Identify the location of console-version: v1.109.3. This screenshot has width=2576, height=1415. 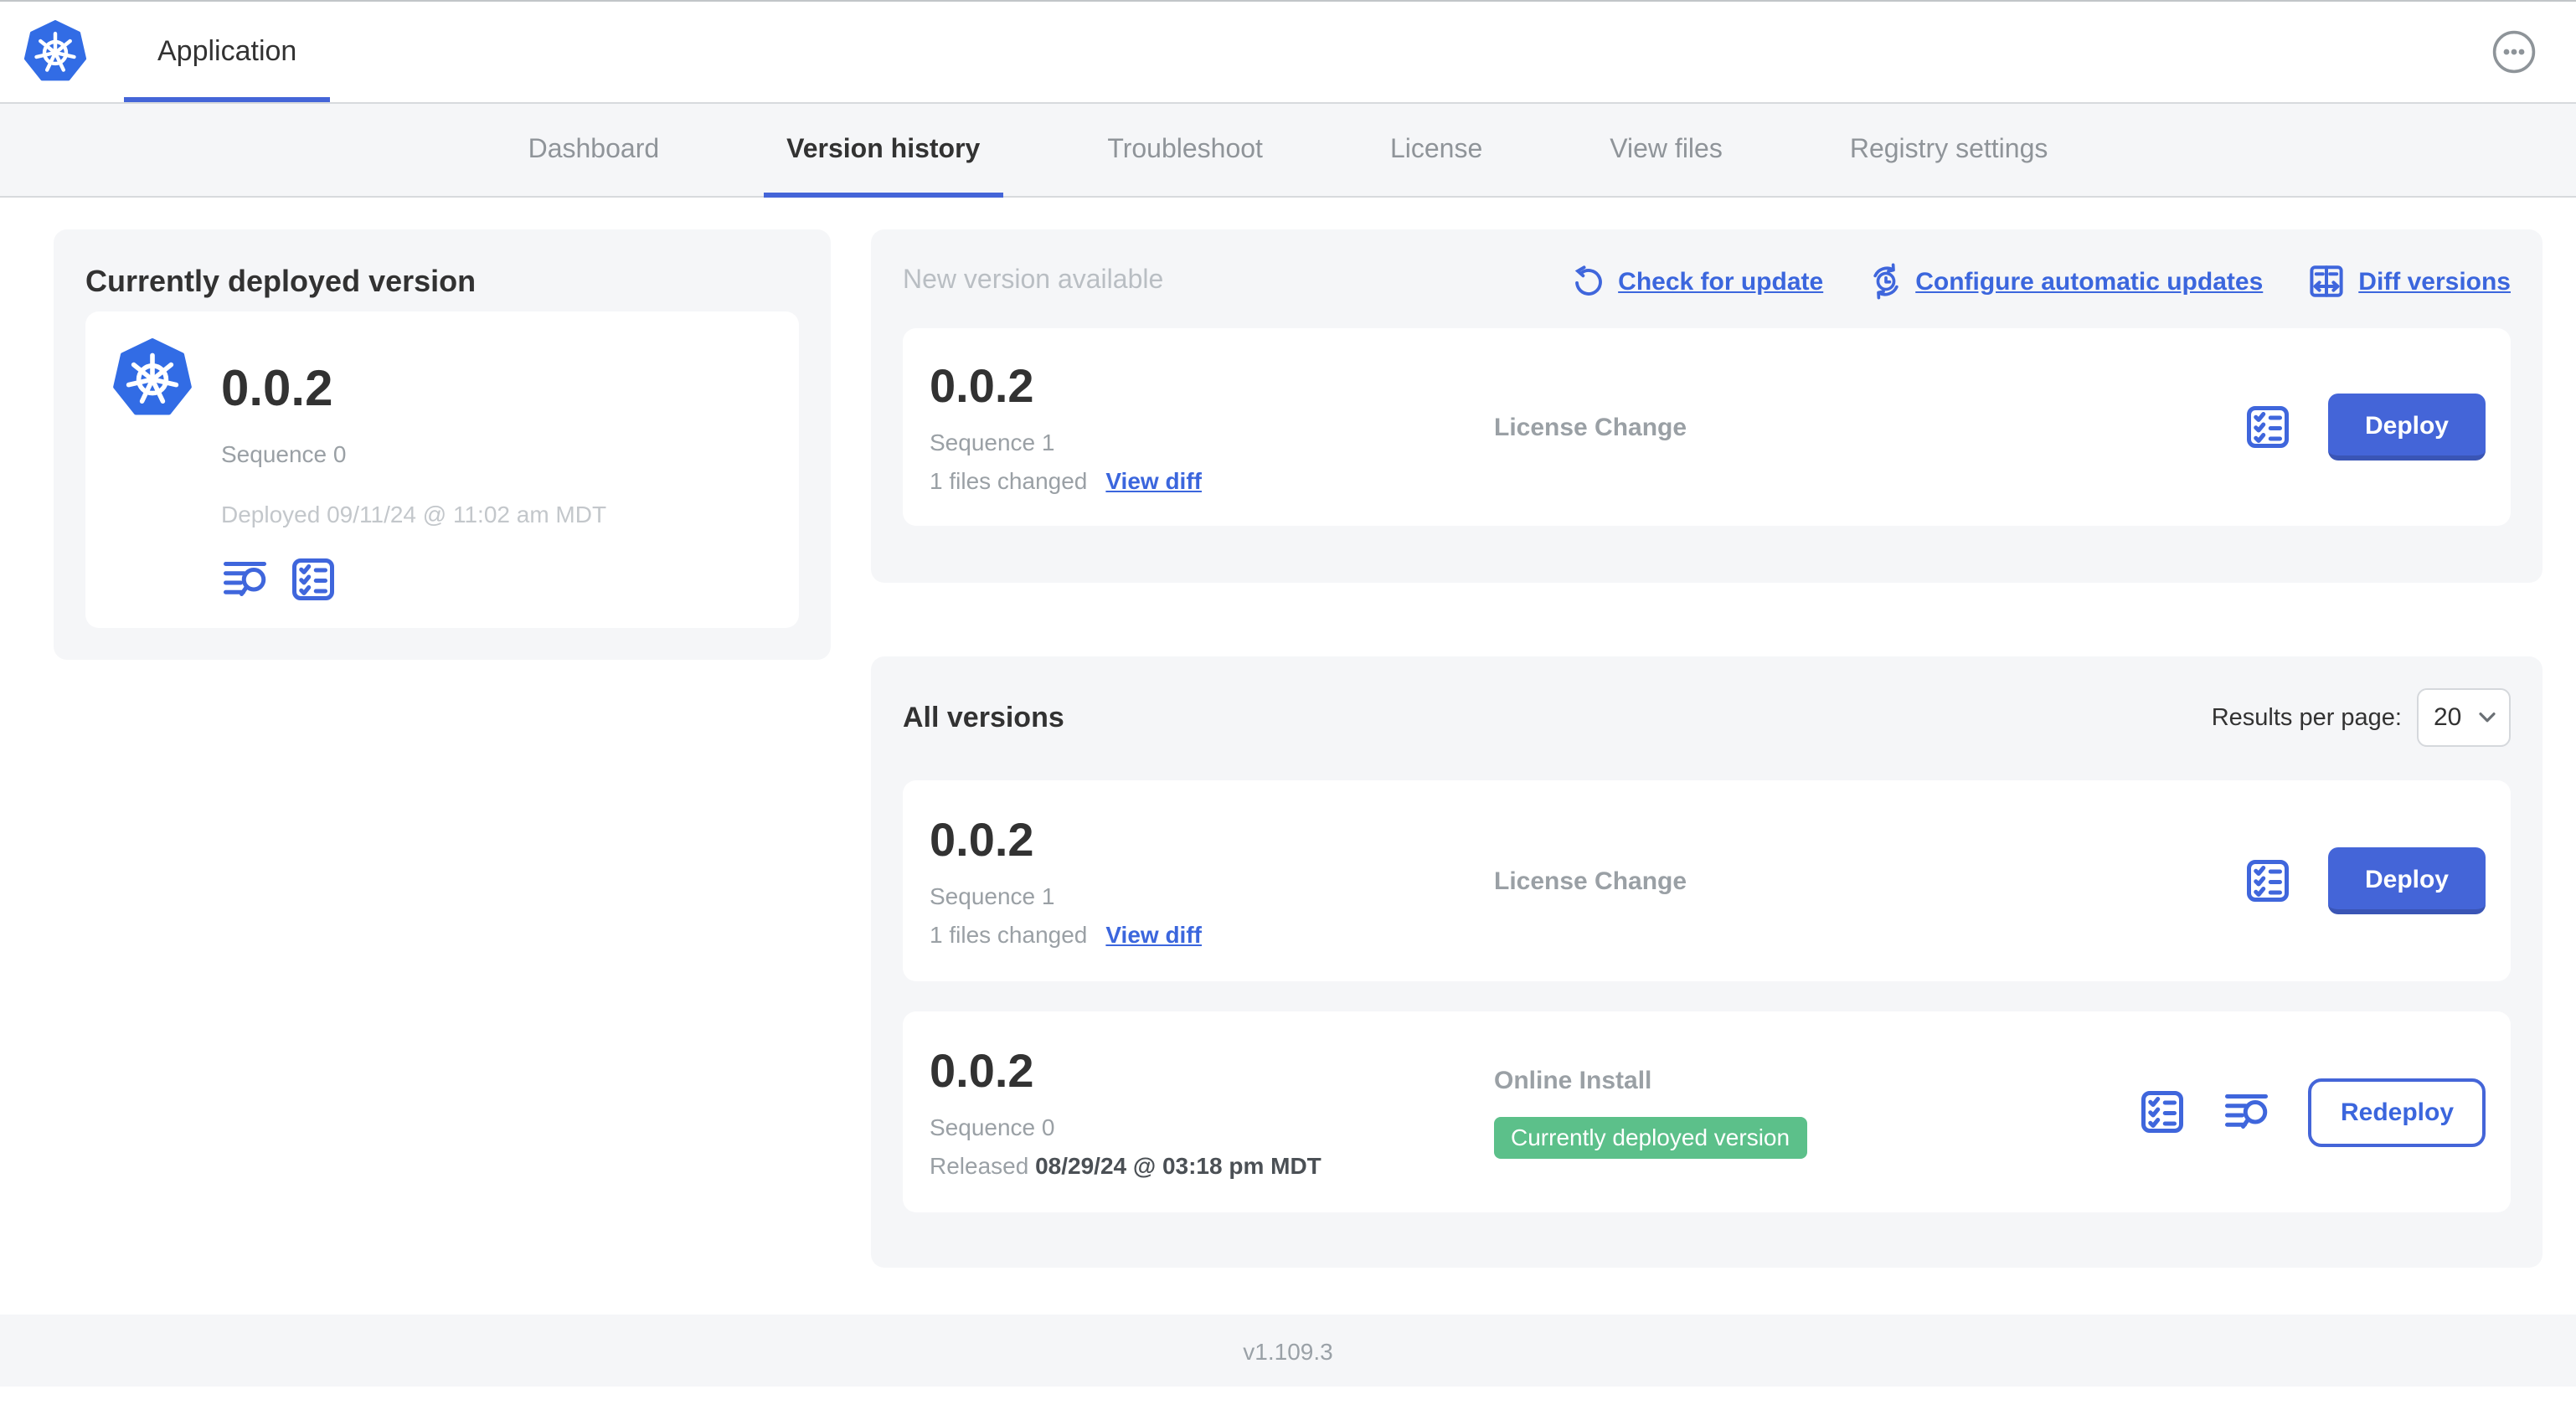
(1288, 1350).